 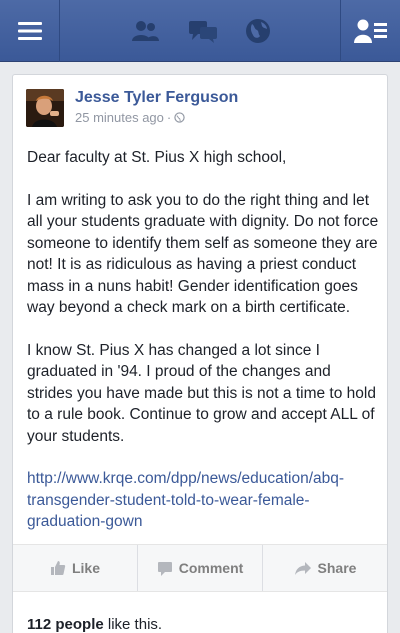 I want to click on post-meta: 25 minutes ago ·, so click(x=130, y=117).